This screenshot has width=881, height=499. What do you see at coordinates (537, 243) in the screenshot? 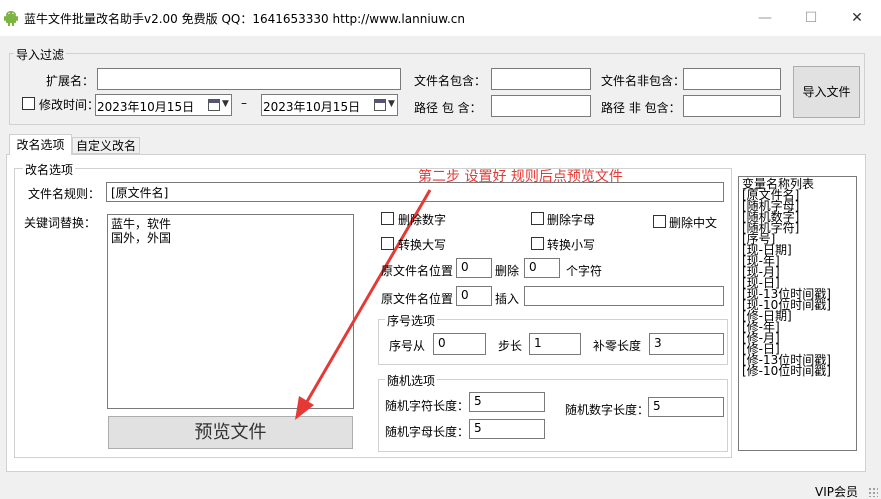
I see `to-lower-checkbox` at bounding box center [537, 243].